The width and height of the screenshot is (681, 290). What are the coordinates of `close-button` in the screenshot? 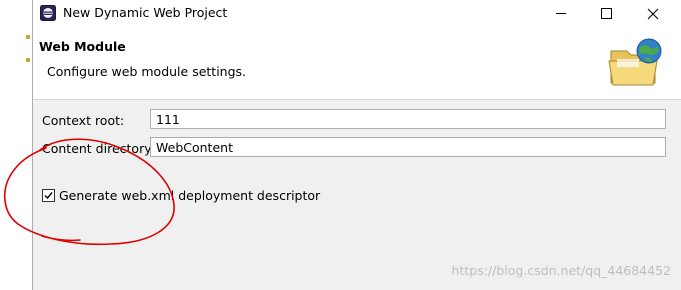 It's located at (652, 13).